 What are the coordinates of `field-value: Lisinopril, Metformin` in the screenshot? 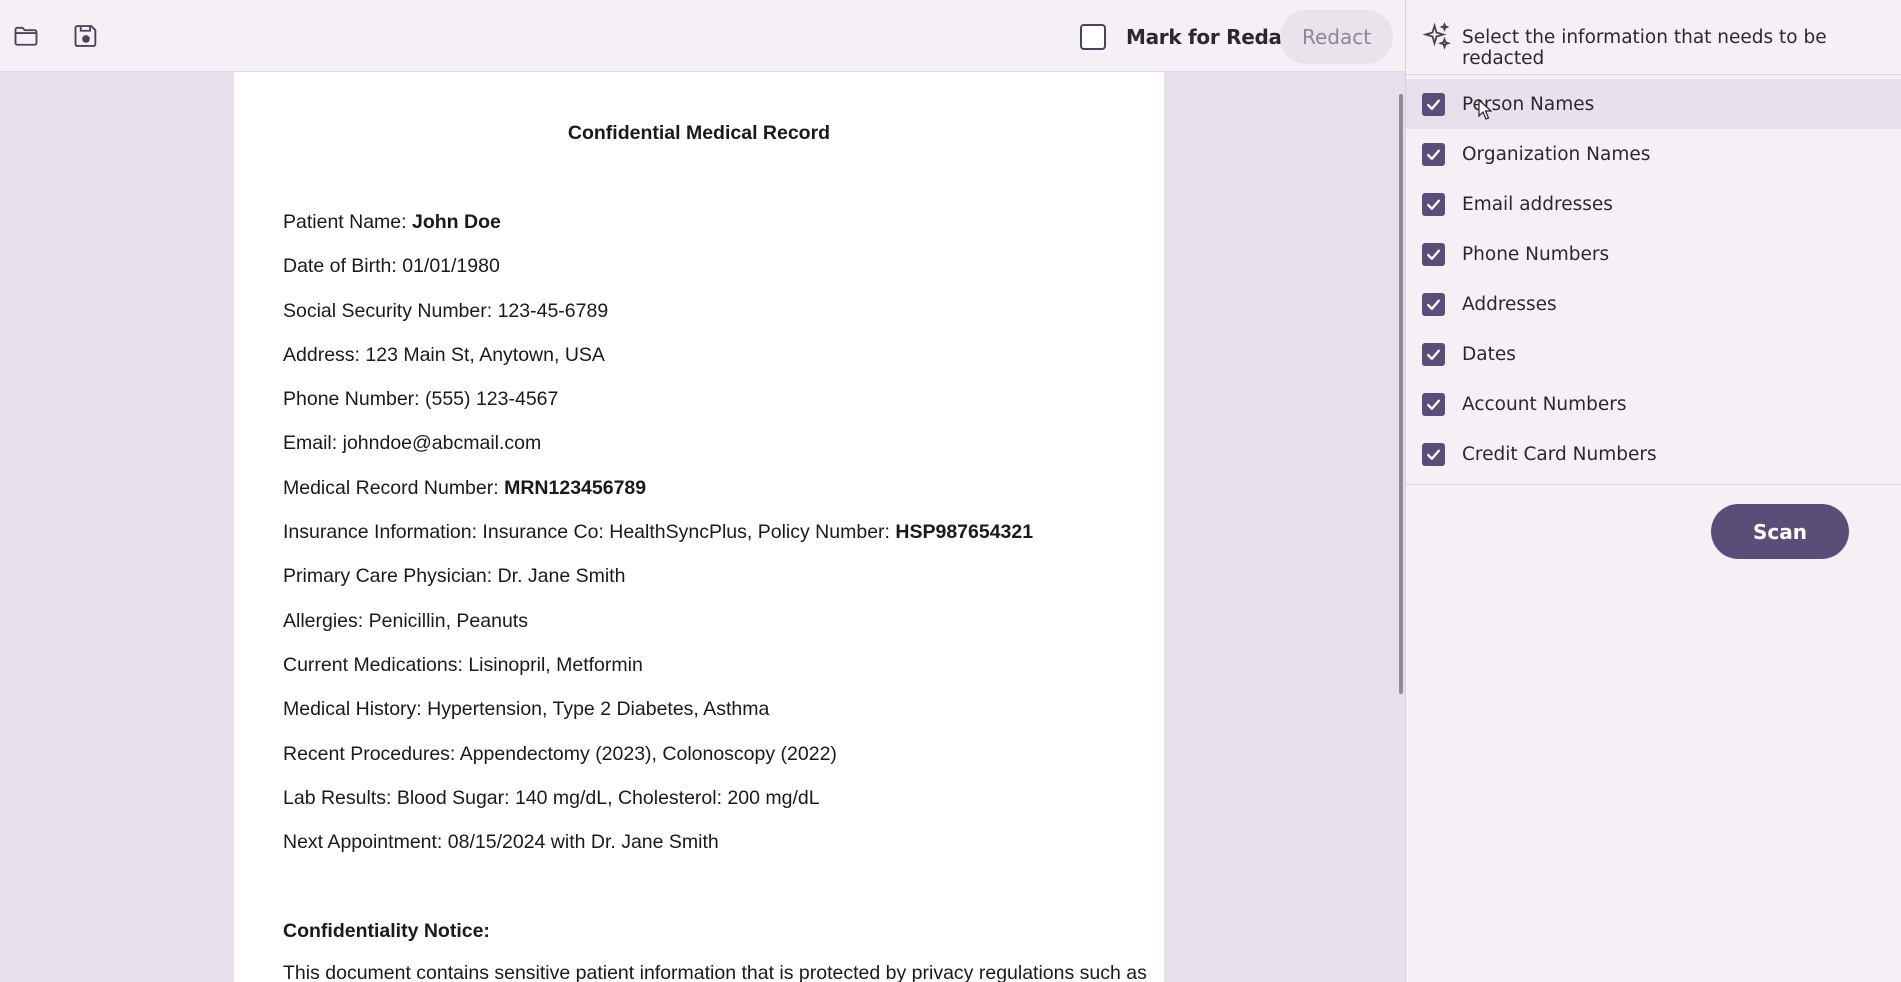 It's located at (555, 664).